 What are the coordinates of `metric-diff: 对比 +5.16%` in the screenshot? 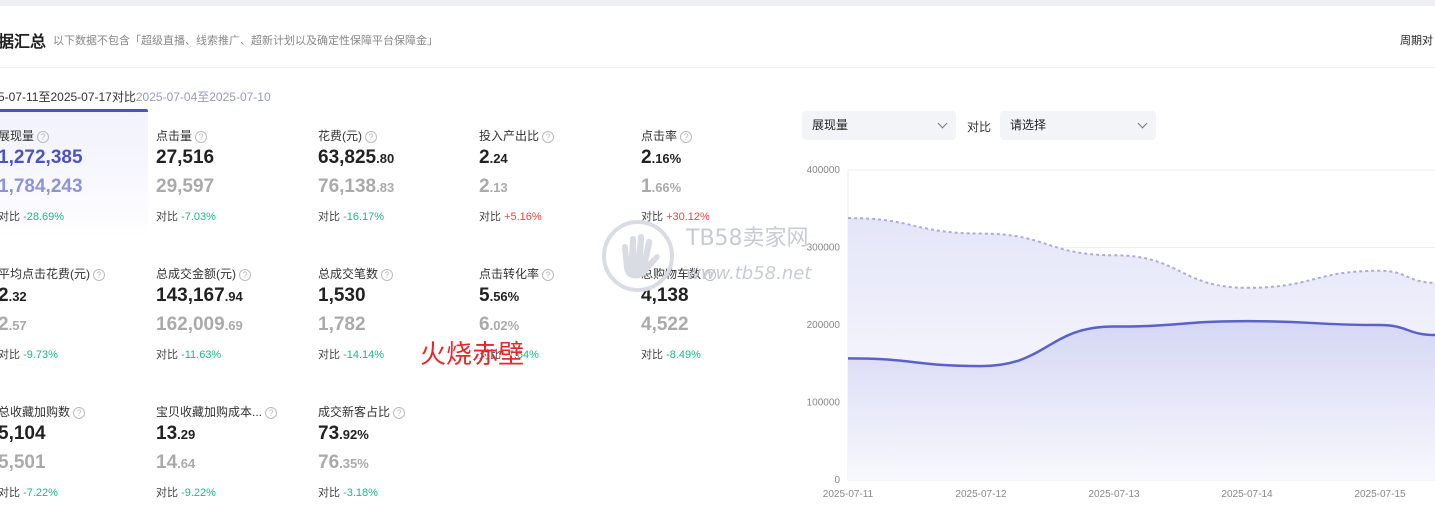 It's located at (510, 216).